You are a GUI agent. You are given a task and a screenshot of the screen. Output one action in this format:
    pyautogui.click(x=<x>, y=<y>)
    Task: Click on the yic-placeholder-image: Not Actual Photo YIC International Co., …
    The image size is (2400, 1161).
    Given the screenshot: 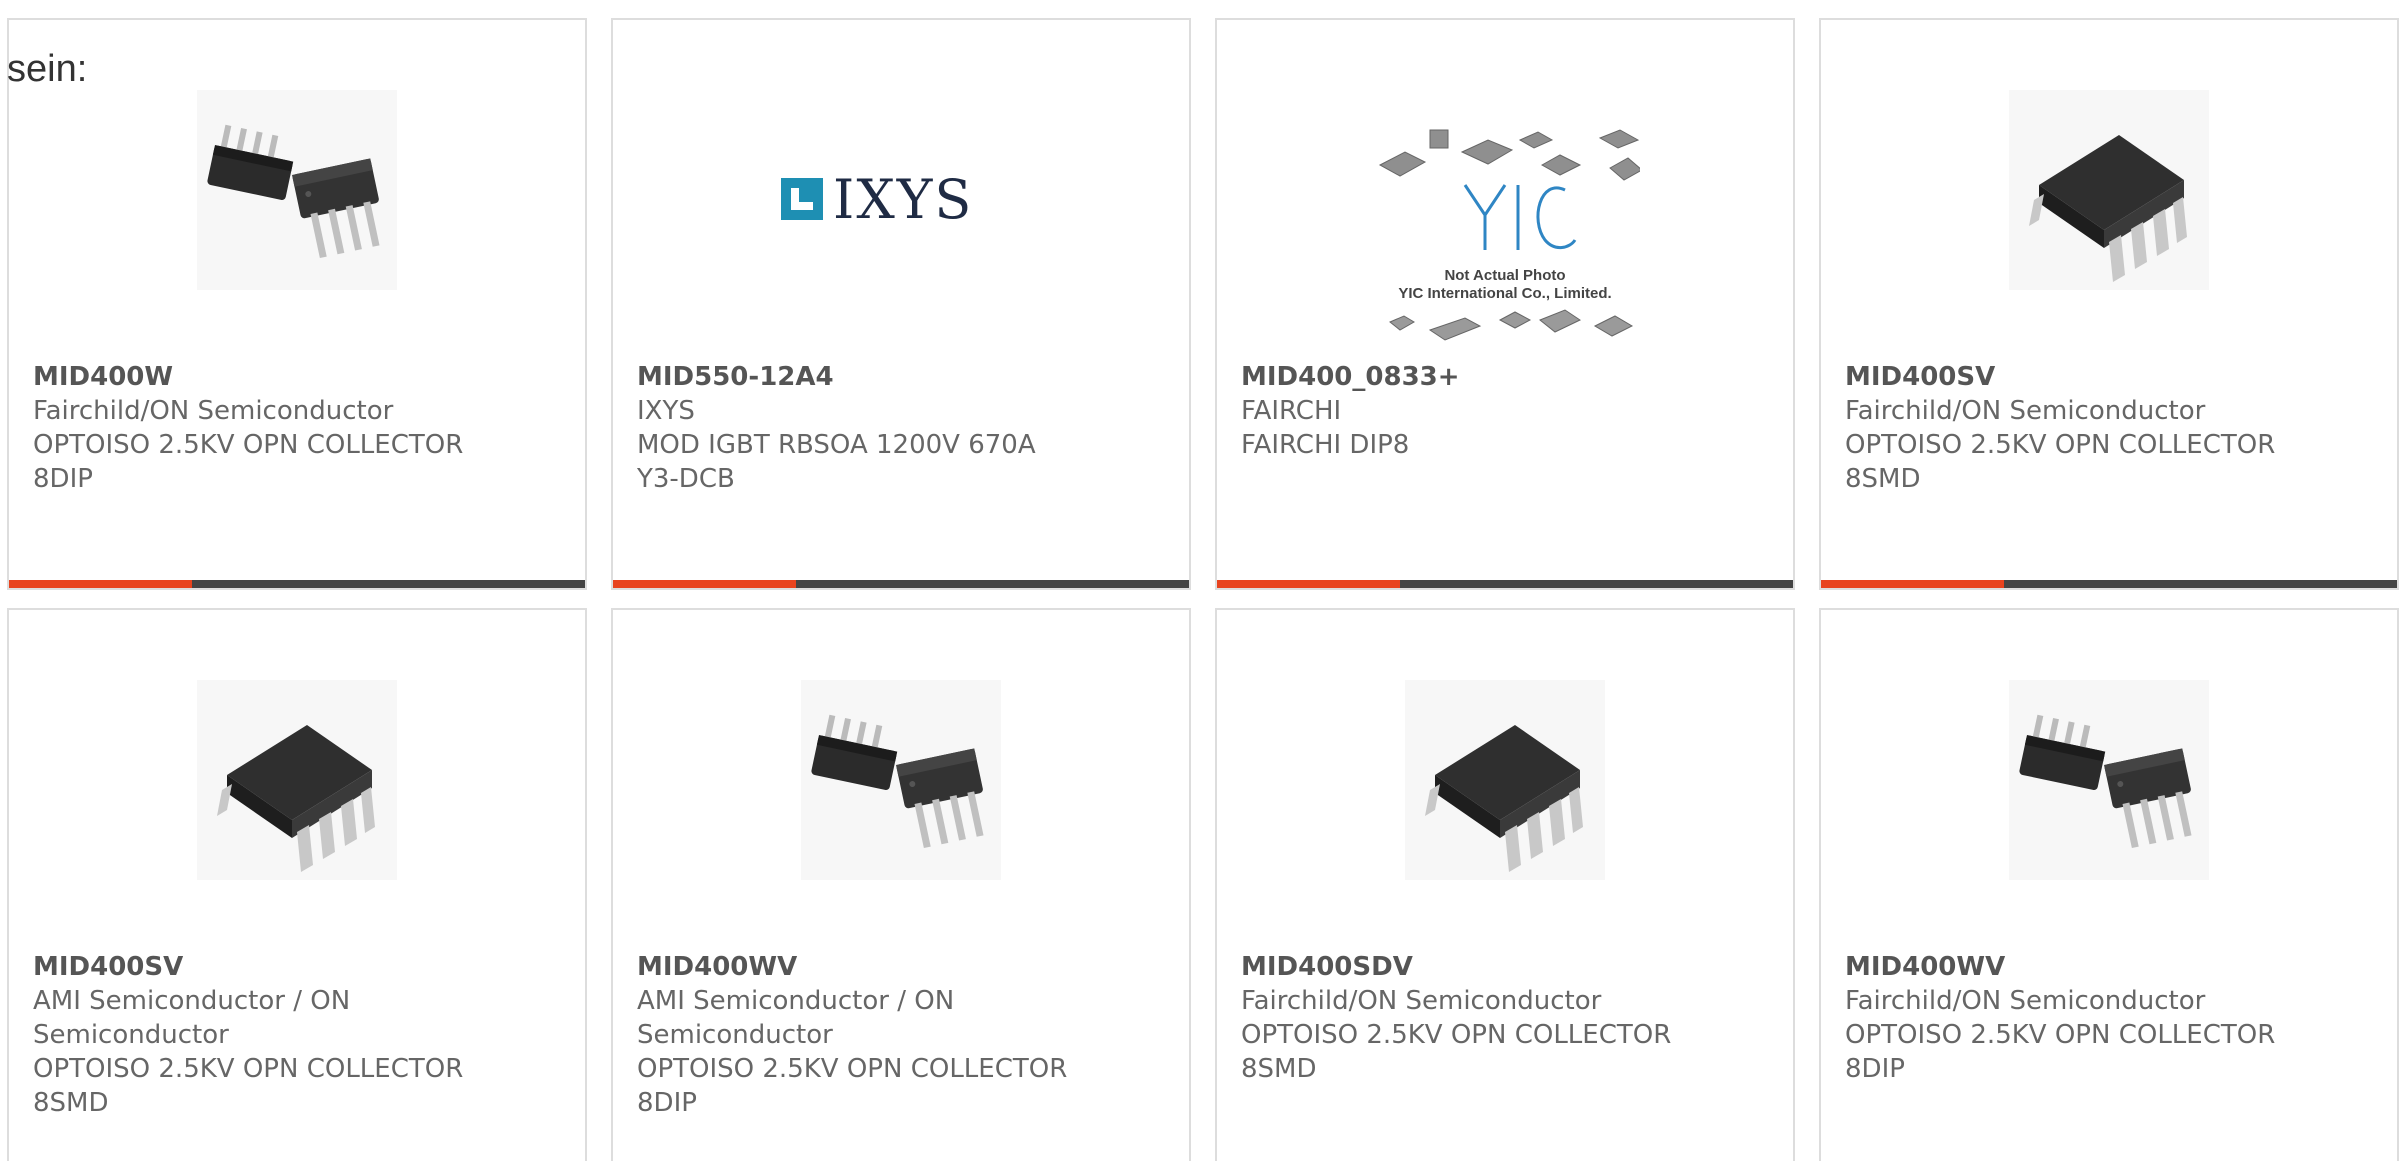 What is the action you would take?
    pyautogui.click(x=1509, y=235)
    